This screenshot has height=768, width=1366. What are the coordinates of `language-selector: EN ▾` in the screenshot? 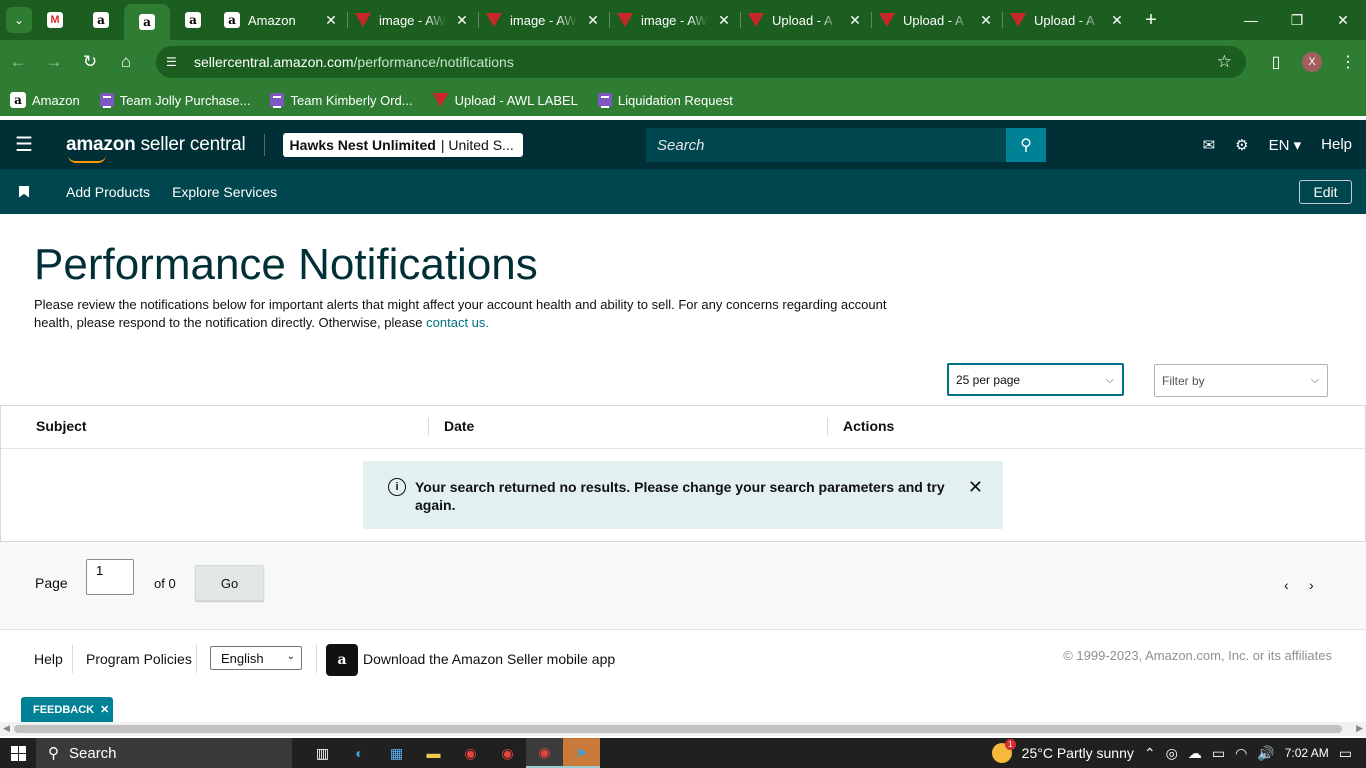 It's located at (1285, 145).